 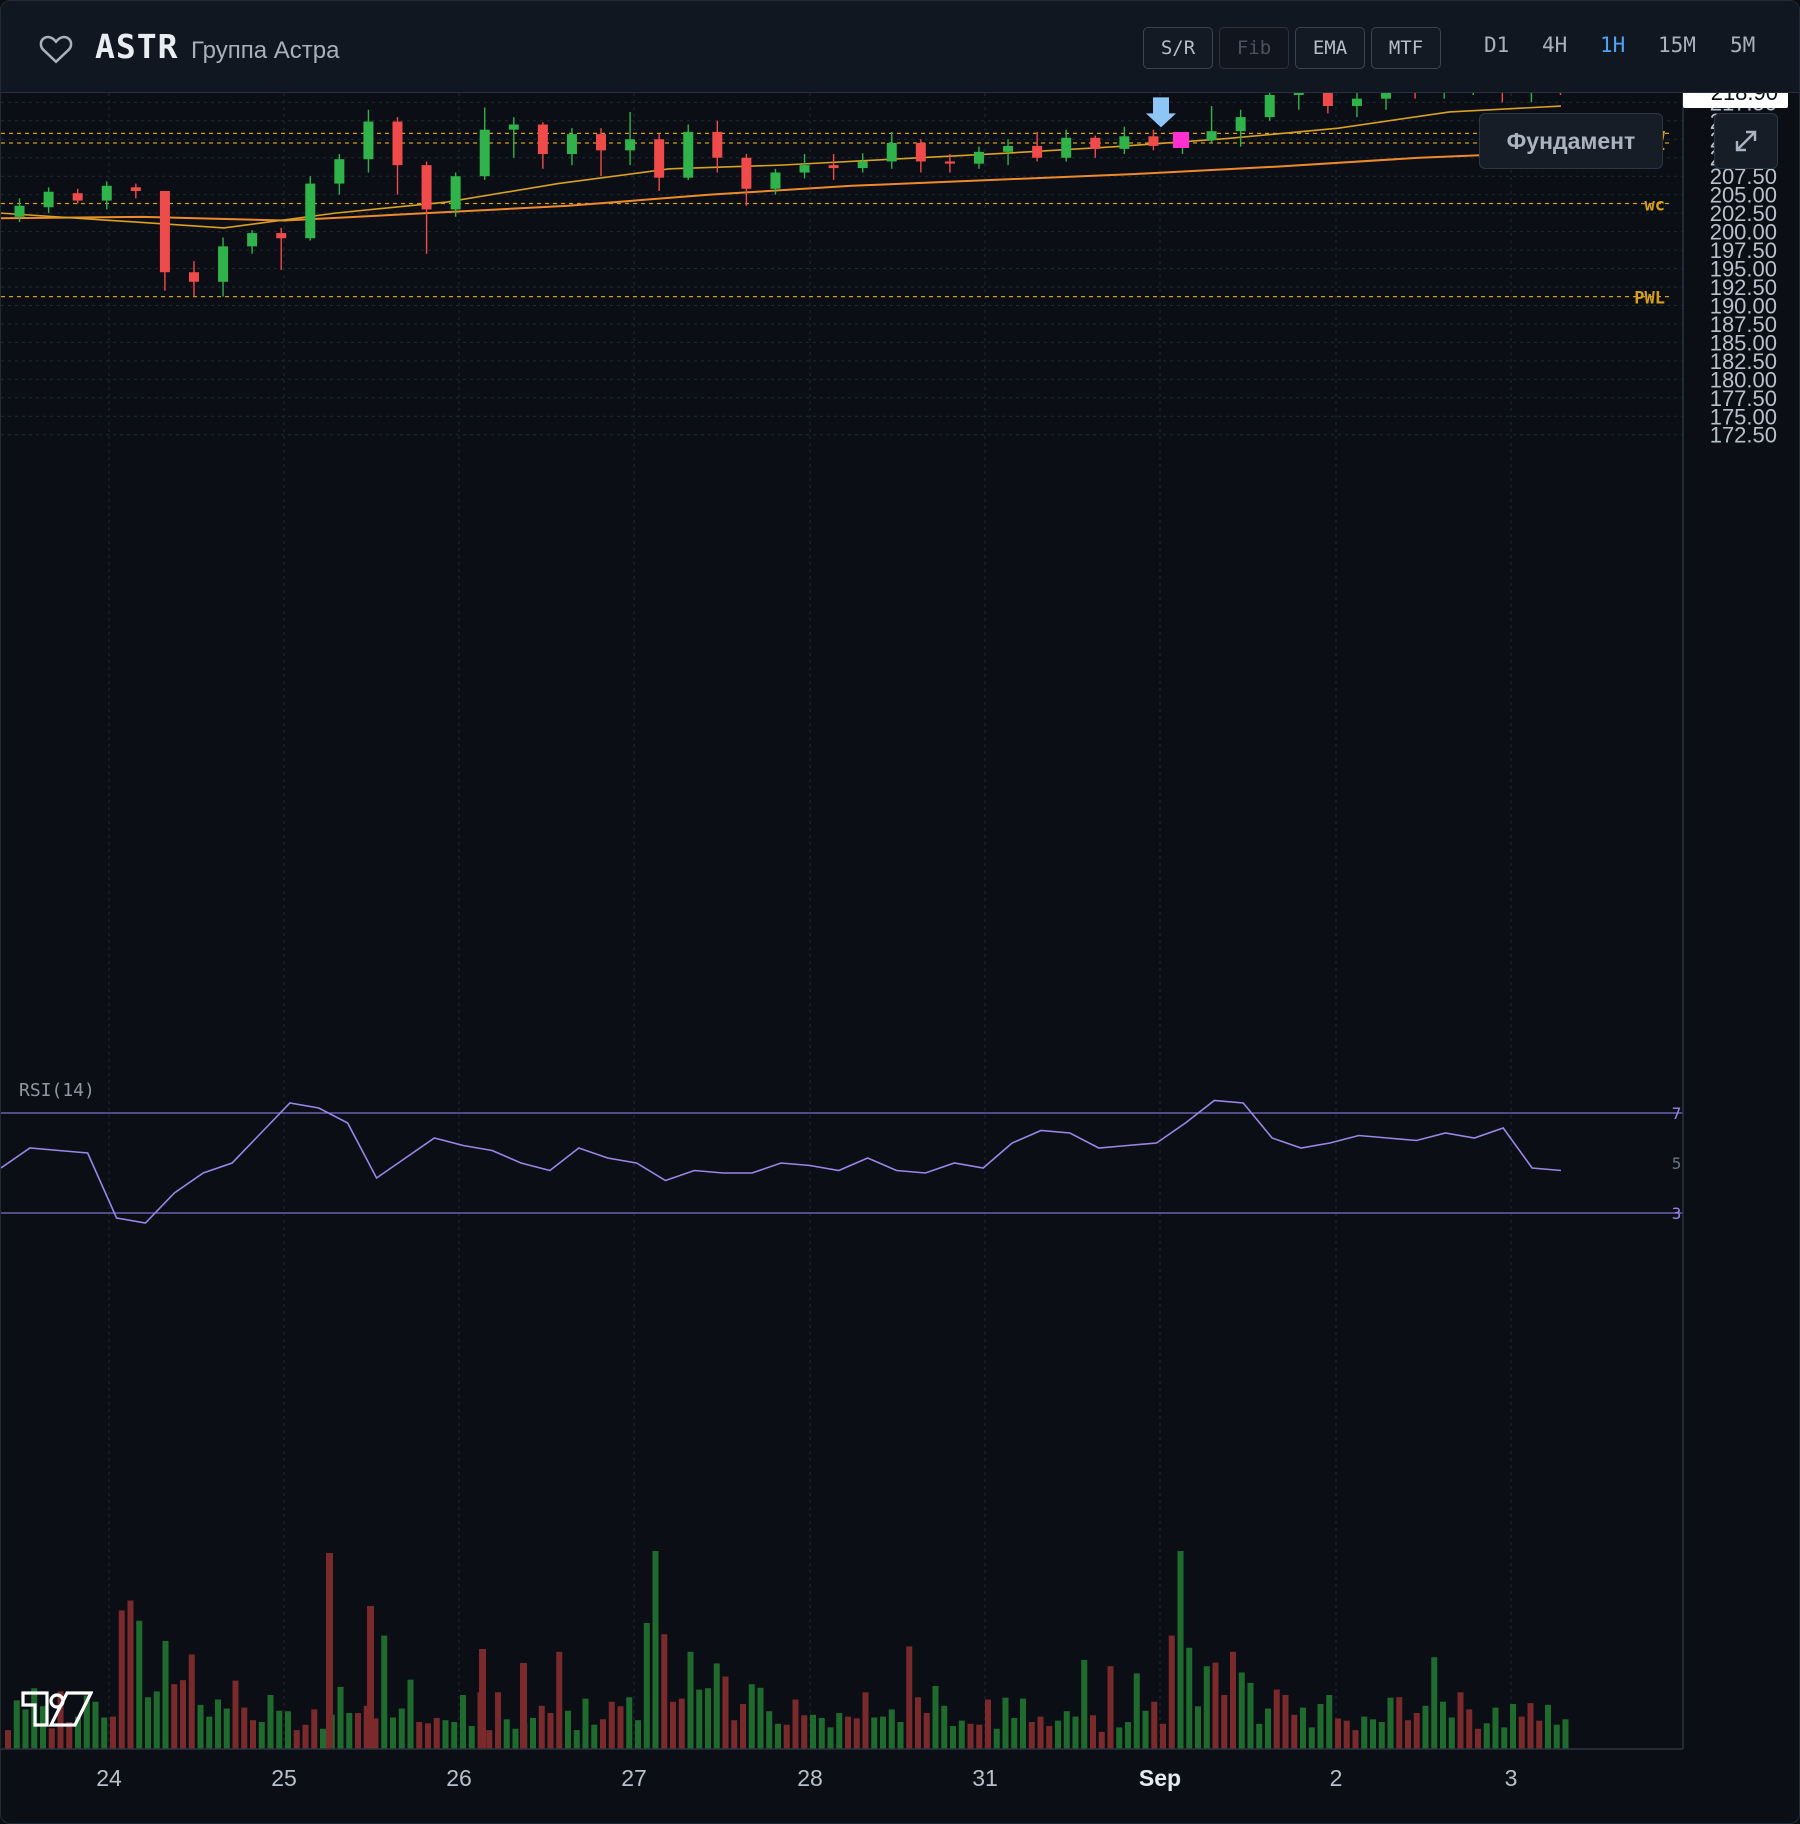 What do you see at coordinates (1746, 141) in the screenshot?
I see `expand-icon` at bounding box center [1746, 141].